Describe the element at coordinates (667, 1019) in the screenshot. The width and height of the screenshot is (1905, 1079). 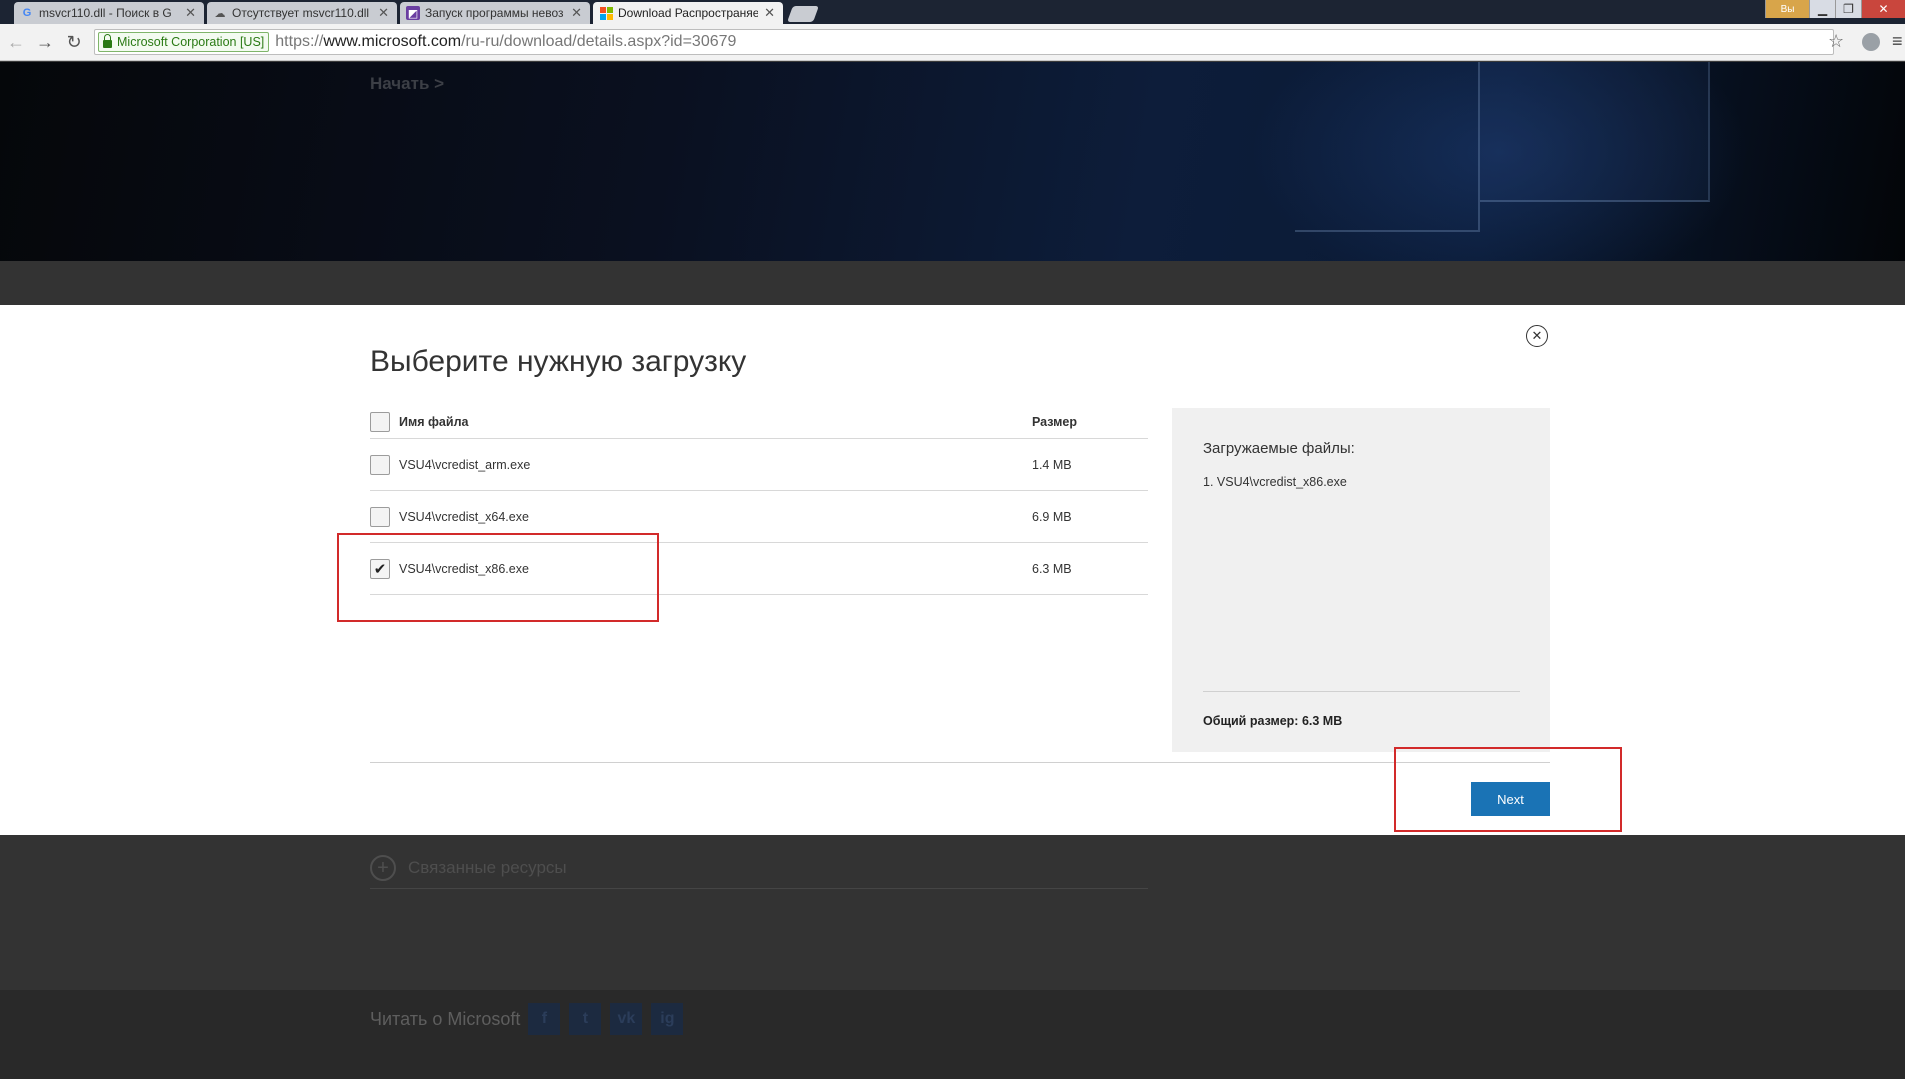
I see `instagram-icon: ig` at that location.